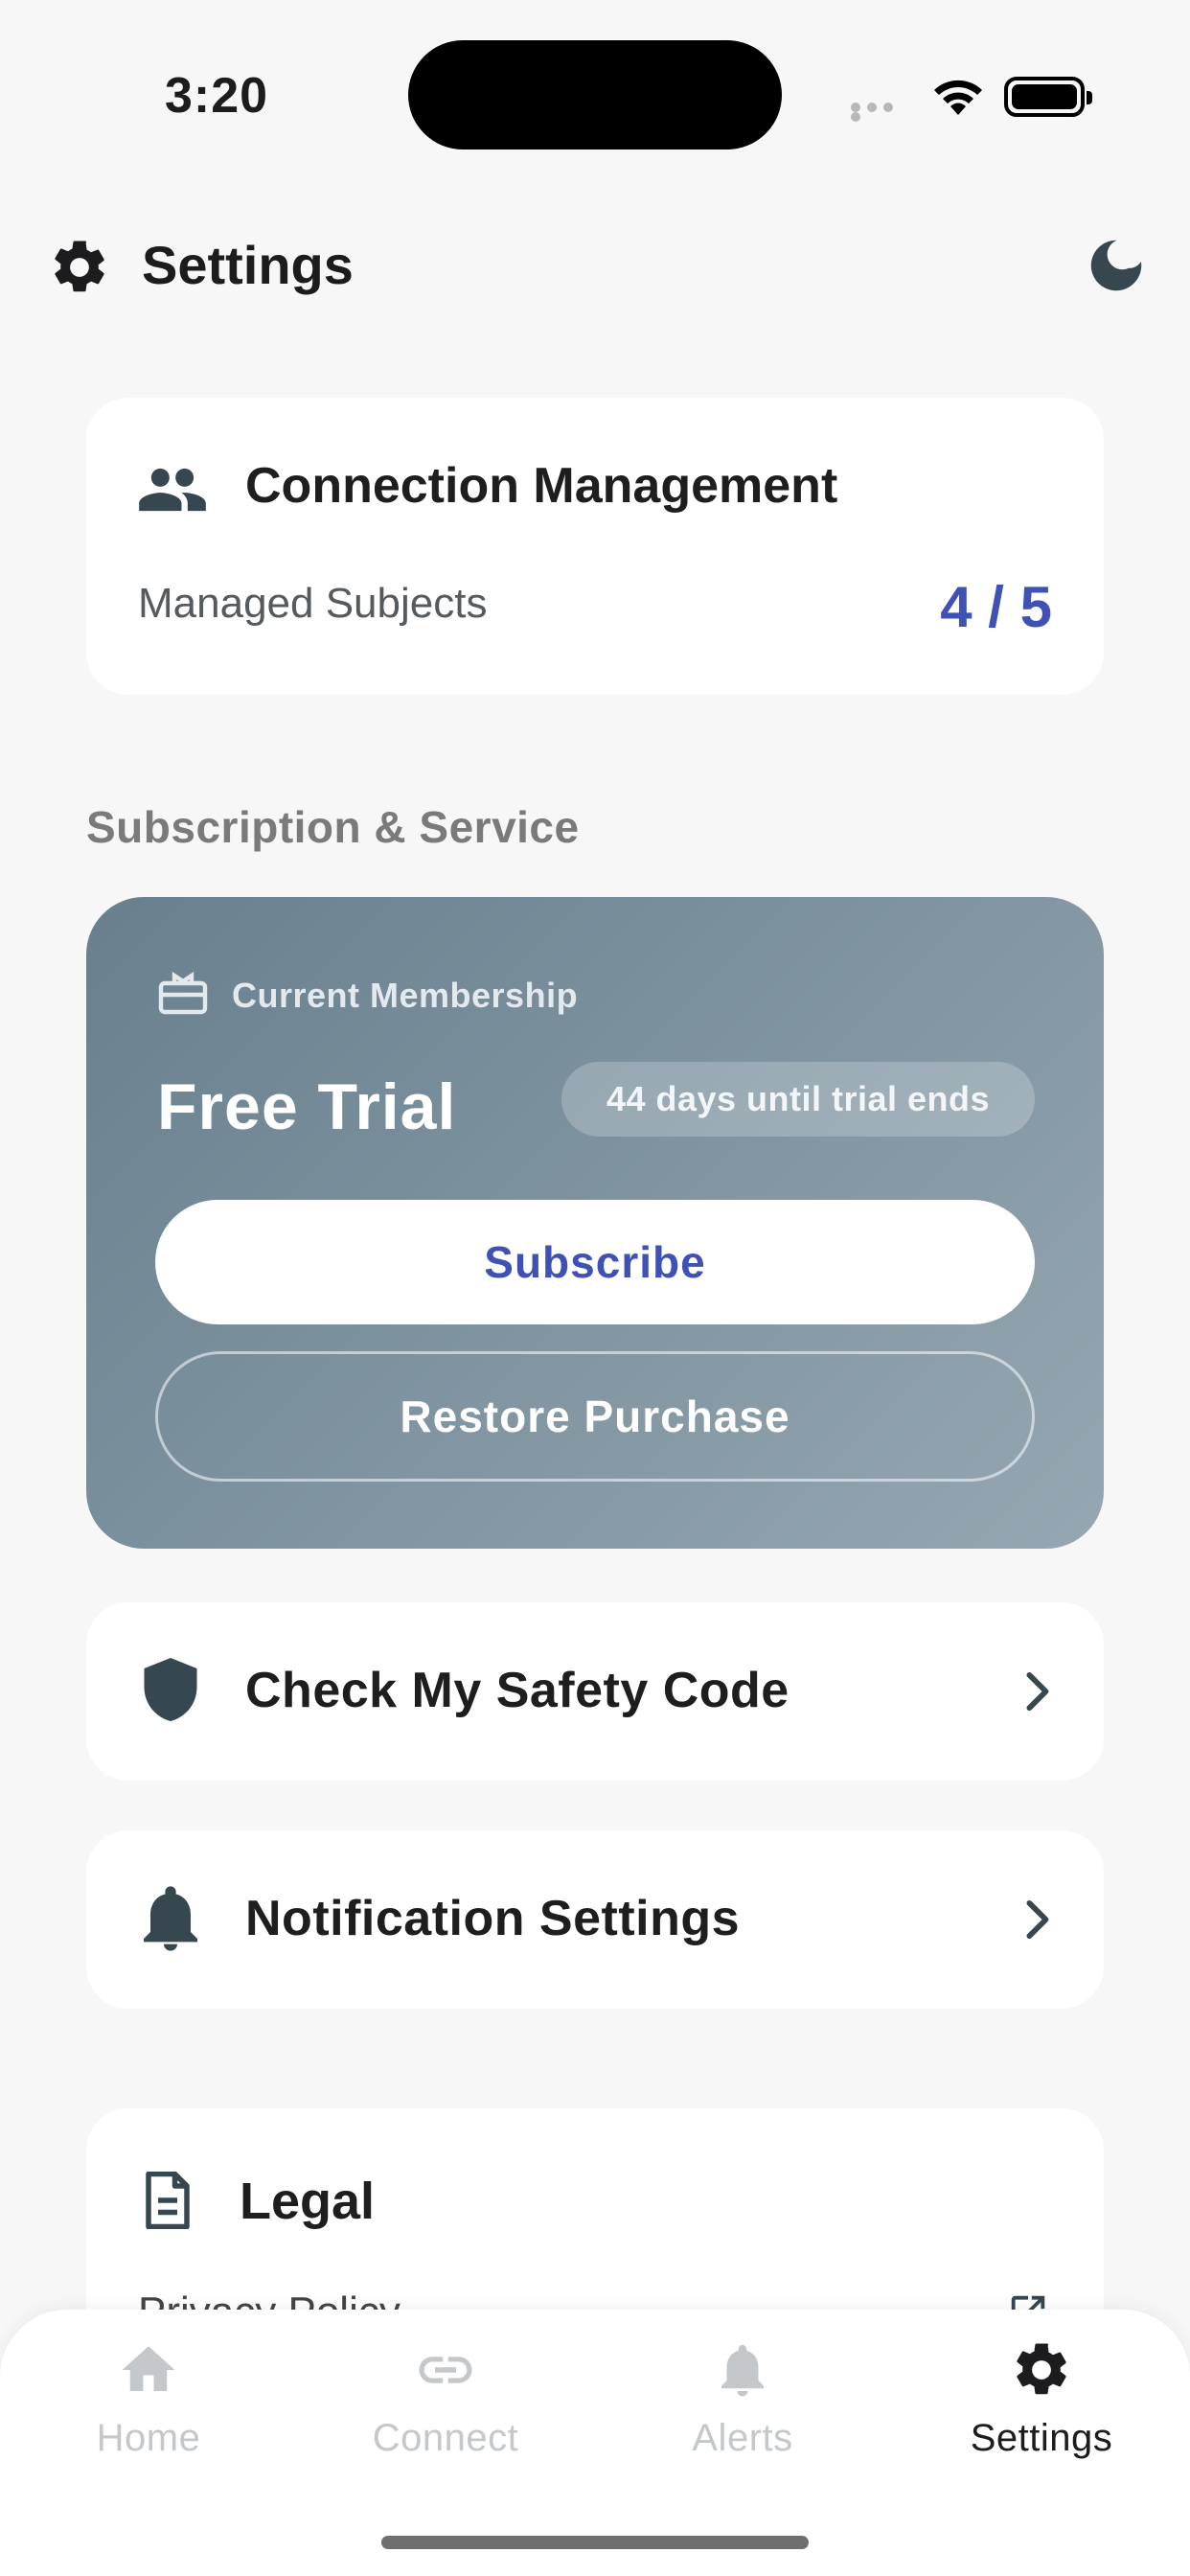 This screenshot has height=2576, width=1190. Describe the element at coordinates (595, 2542) in the screenshot. I see `home-indicator` at that location.